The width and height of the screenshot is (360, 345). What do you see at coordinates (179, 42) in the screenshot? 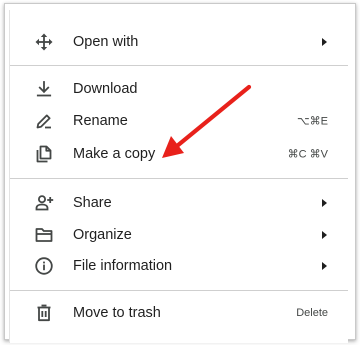
I see `menu-item-open-with: Open with` at bounding box center [179, 42].